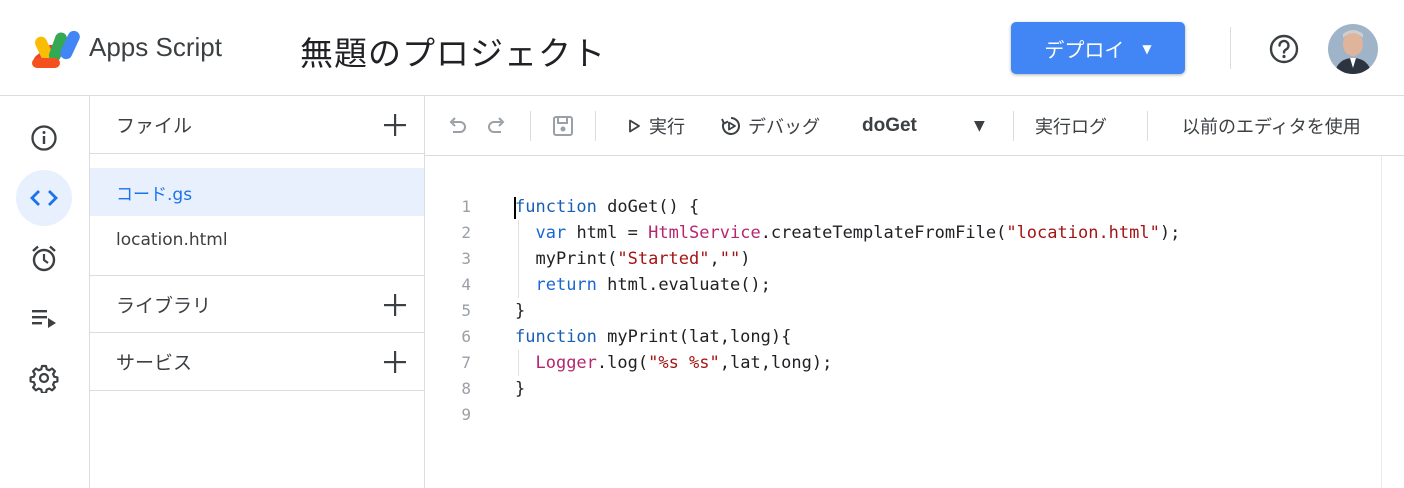 The image size is (1404, 488). Describe the element at coordinates (847, 259) in the screenshot. I see `code-line: myPrint("Started","")` at that location.